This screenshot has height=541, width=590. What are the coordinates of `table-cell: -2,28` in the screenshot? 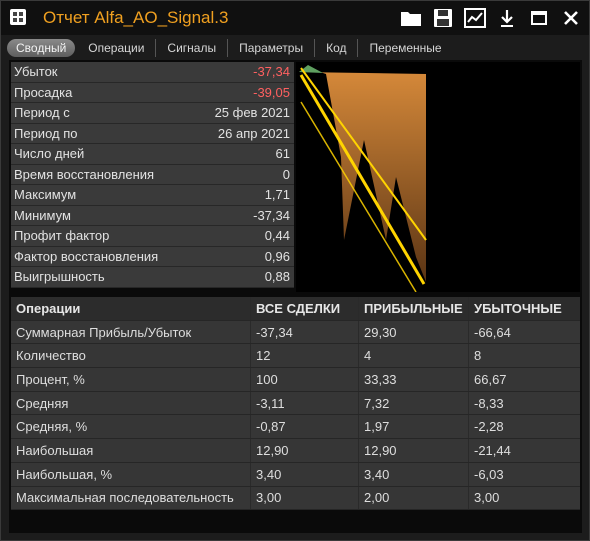 It's located at (524, 427).